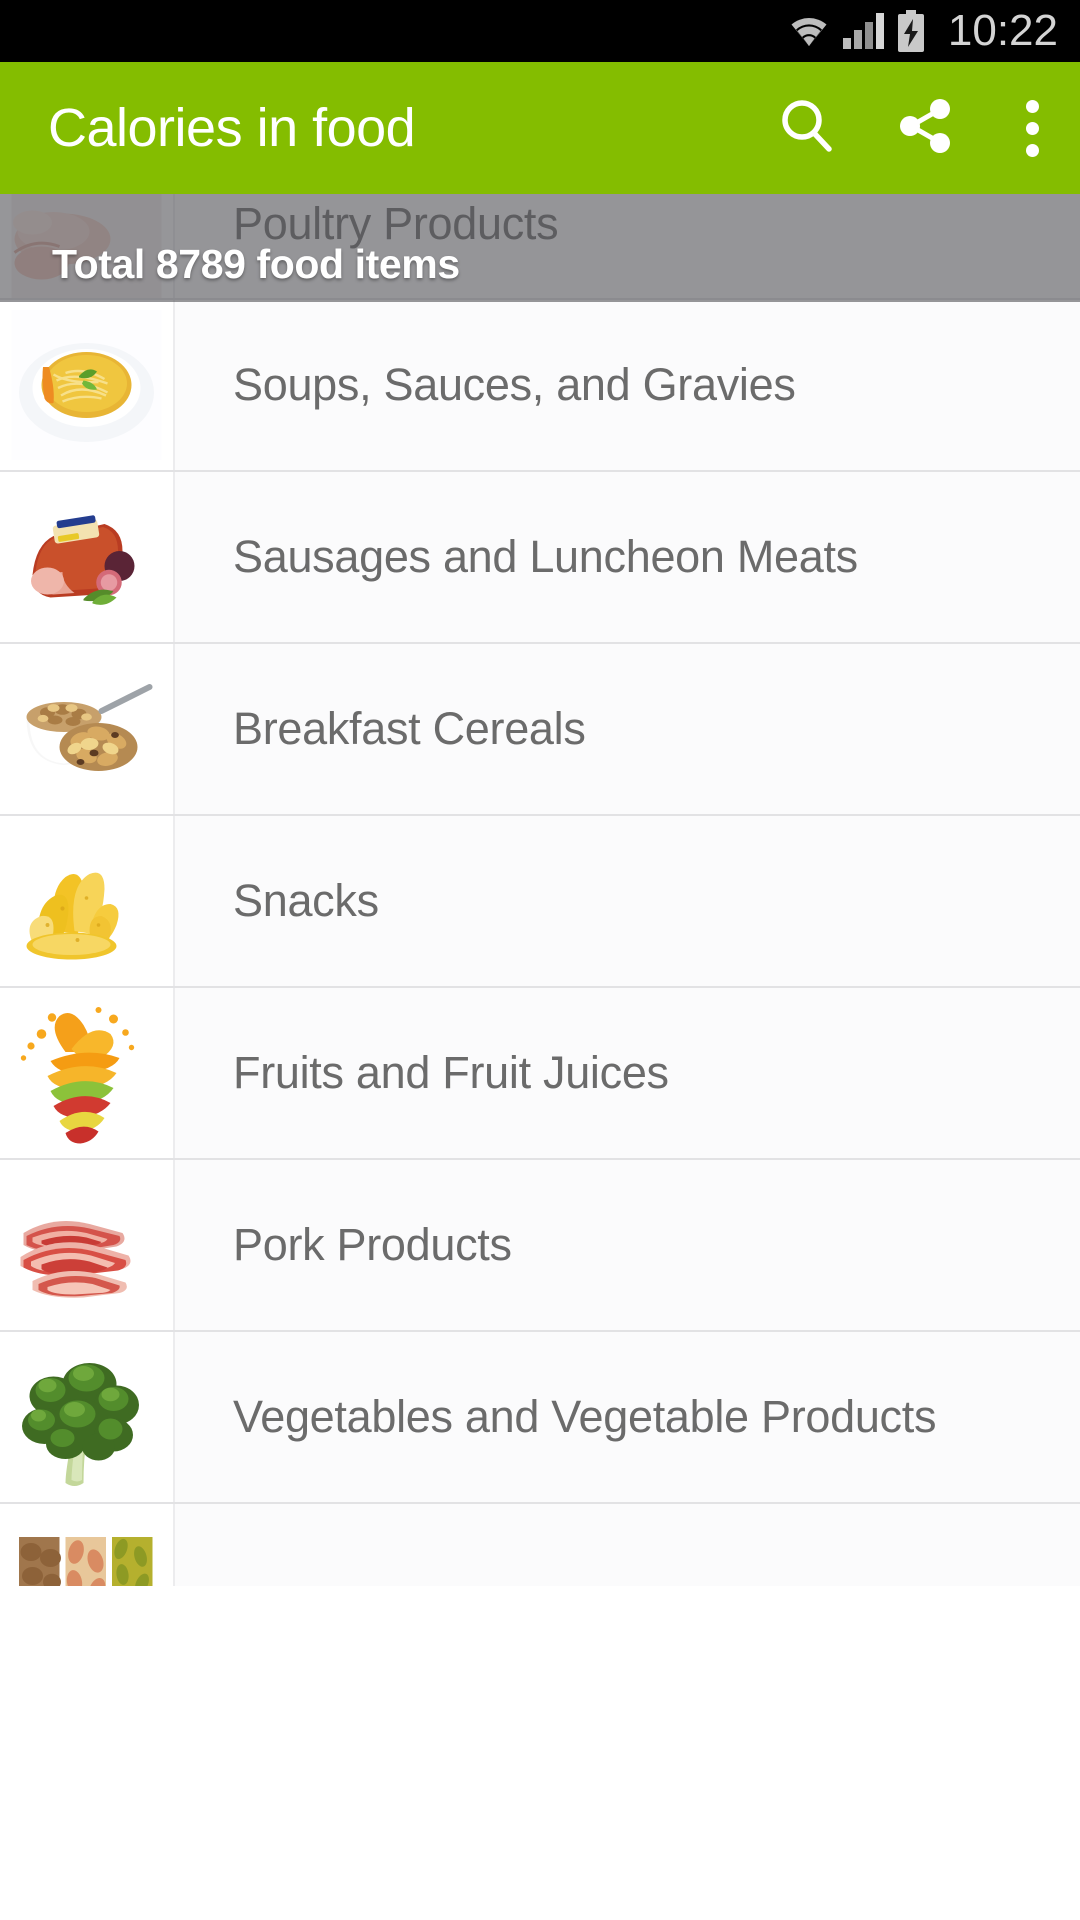 The image size is (1080, 1920). I want to click on search-button, so click(807, 128).